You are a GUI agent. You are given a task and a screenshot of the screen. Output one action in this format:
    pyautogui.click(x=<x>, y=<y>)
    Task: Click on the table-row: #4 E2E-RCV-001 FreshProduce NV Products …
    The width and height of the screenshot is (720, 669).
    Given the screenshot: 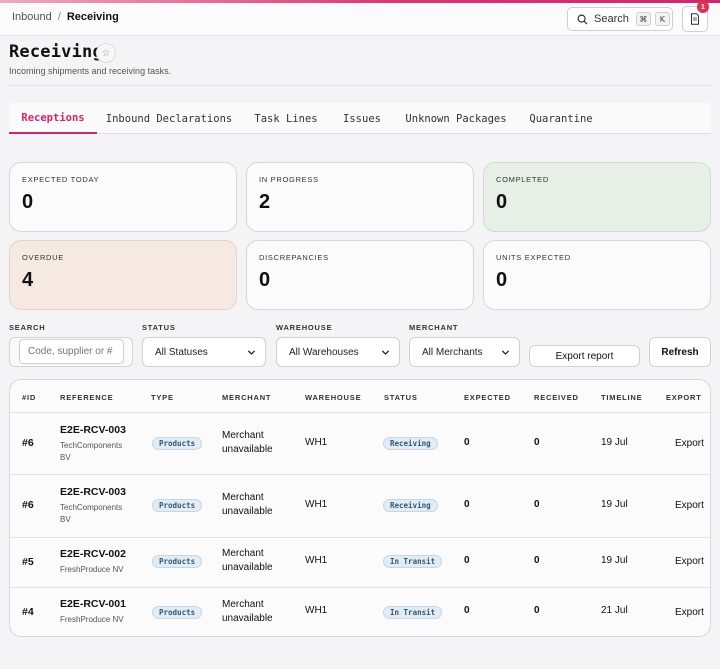 What is the action you would take?
    pyautogui.click(x=360, y=611)
    